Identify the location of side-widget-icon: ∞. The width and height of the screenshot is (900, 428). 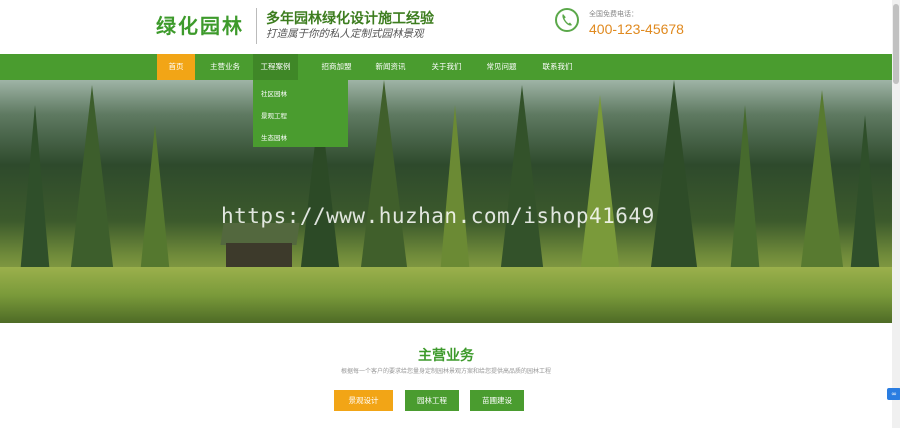
(893, 394).